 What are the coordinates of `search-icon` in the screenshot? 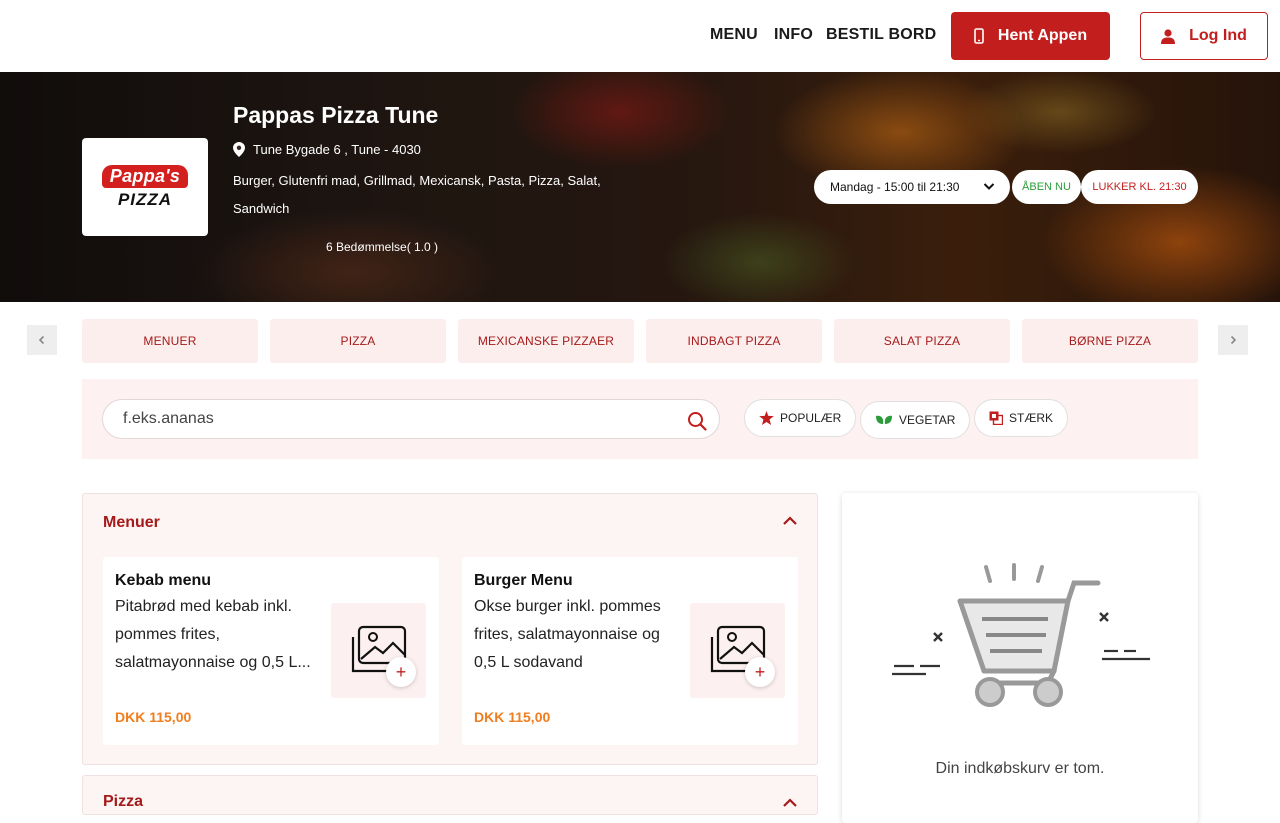 It's located at (697, 421).